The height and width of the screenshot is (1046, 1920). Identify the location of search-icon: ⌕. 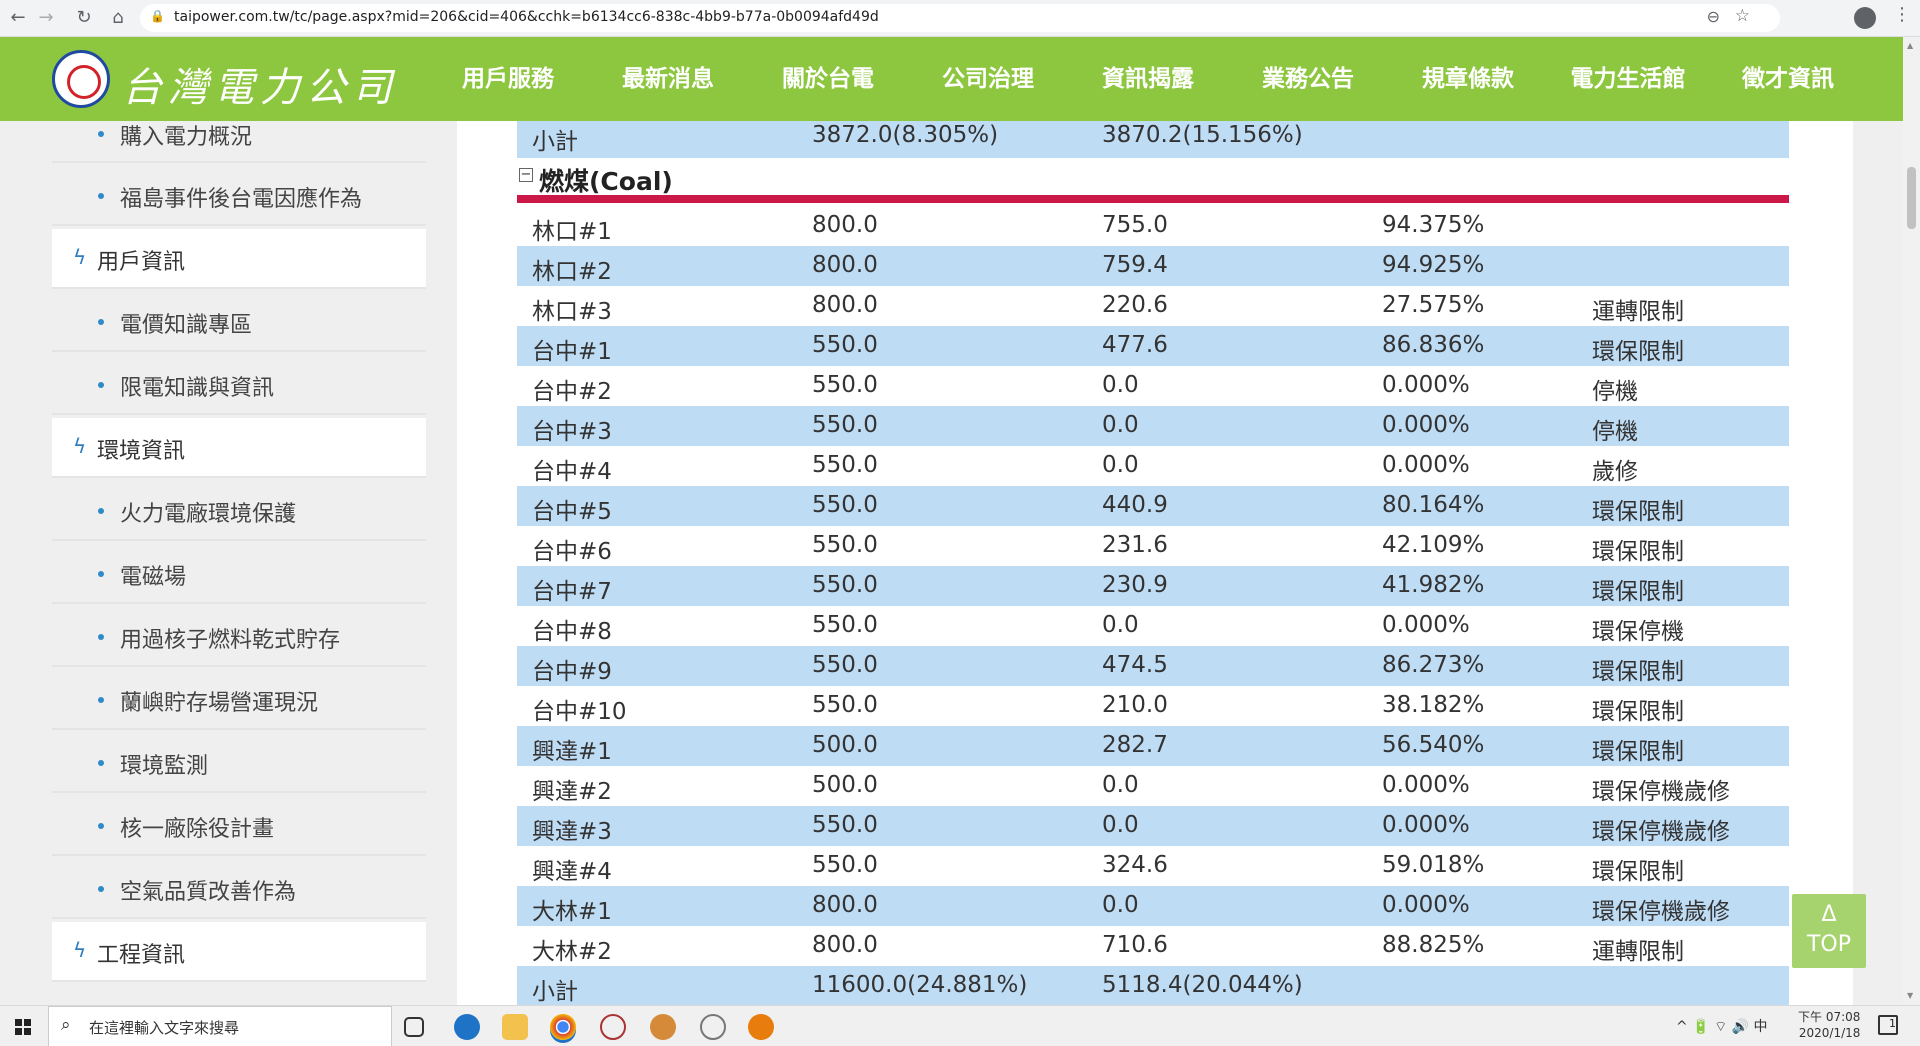
(66, 1025).